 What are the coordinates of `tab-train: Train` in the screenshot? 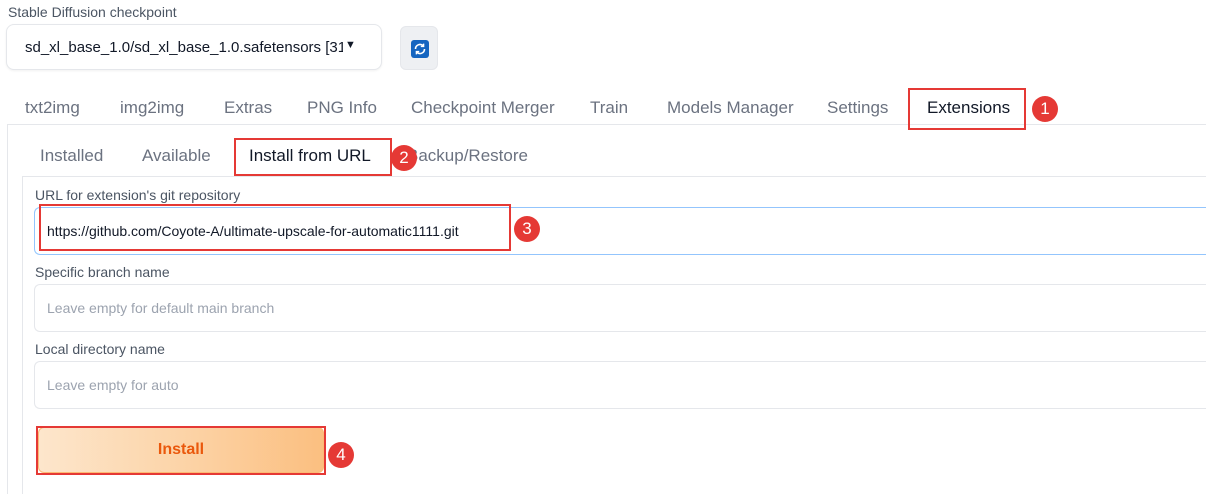 It's located at (609, 108).